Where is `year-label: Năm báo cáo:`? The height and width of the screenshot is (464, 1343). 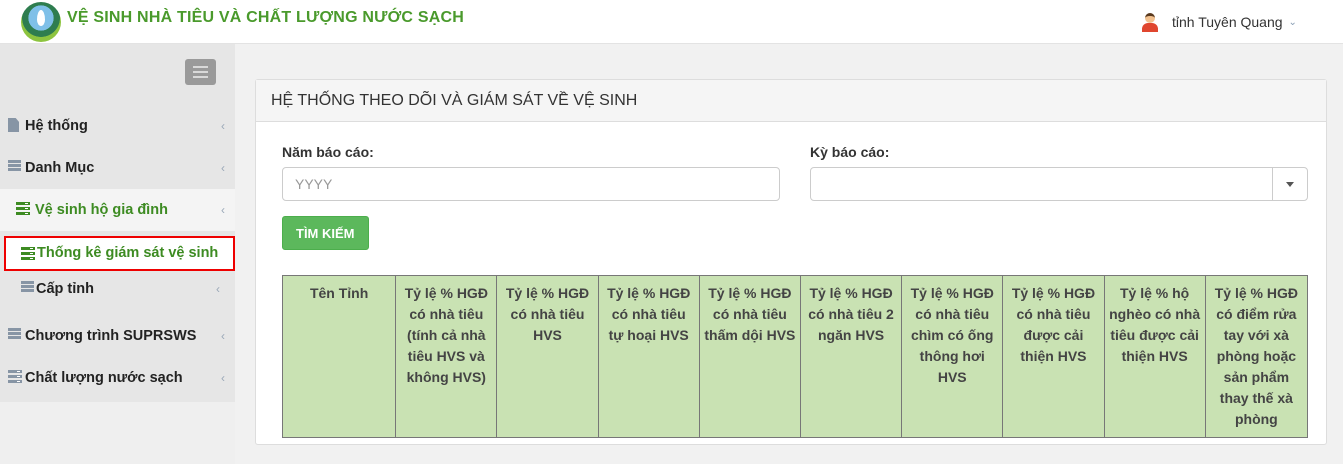
year-label: Năm báo cáo: is located at coordinates (328, 152).